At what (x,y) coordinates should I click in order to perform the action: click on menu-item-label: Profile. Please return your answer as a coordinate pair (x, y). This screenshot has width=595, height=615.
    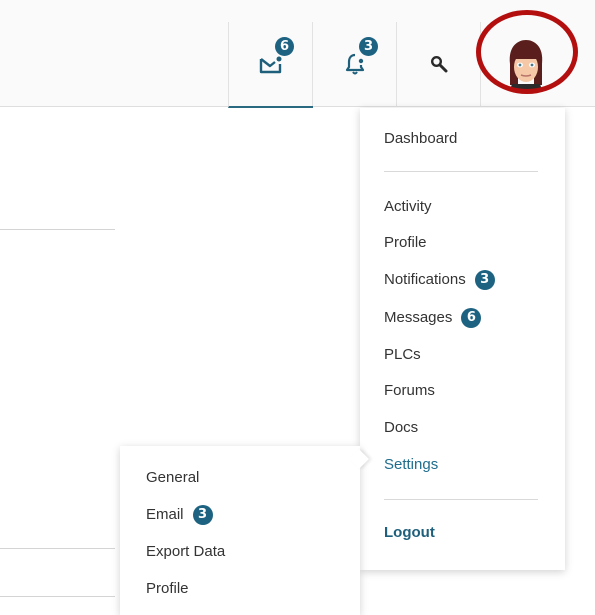
    Looking at the image, I should click on (405, 242).